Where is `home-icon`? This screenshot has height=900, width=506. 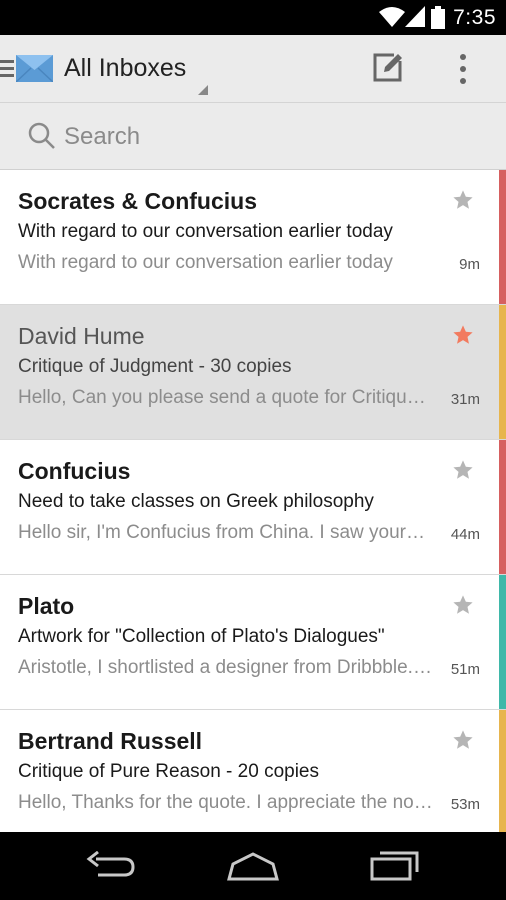 home-icon is located at coordinates (253, 869).